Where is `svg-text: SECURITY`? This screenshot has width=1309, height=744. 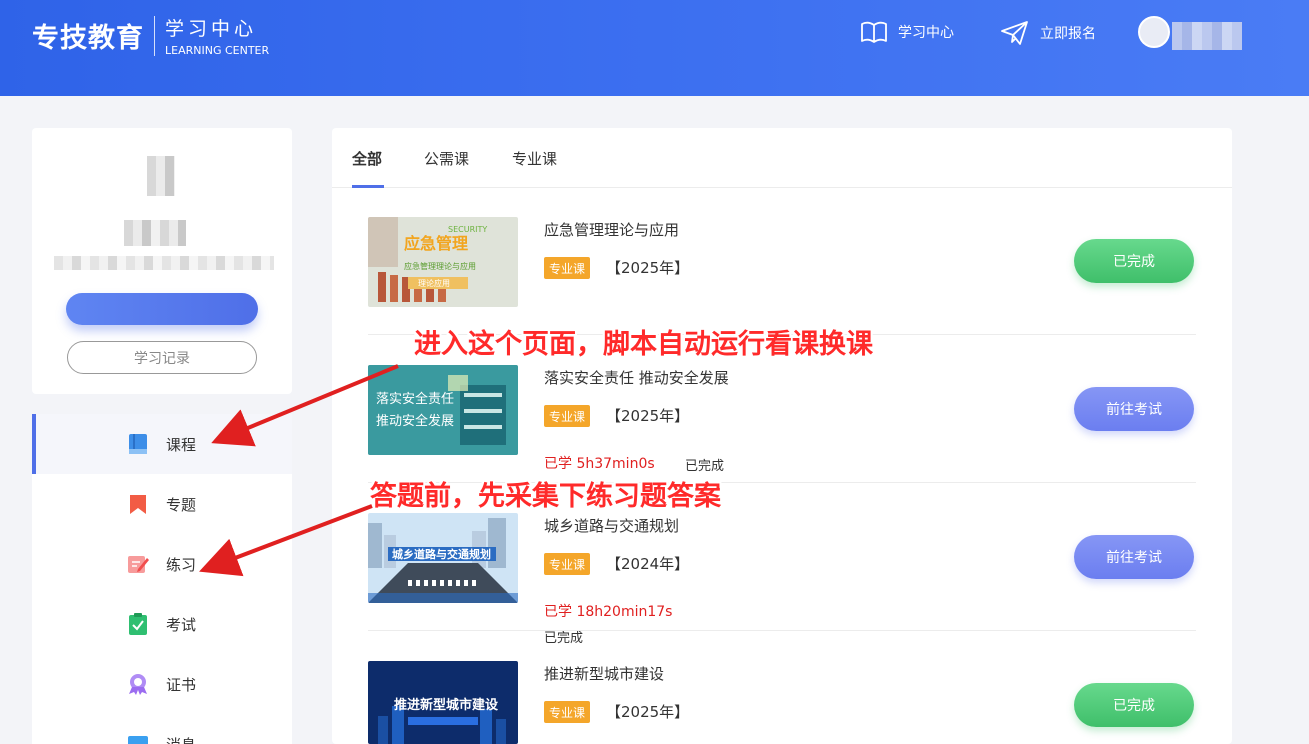 svg-text: SECURITY is located at coordinates (467, 229).